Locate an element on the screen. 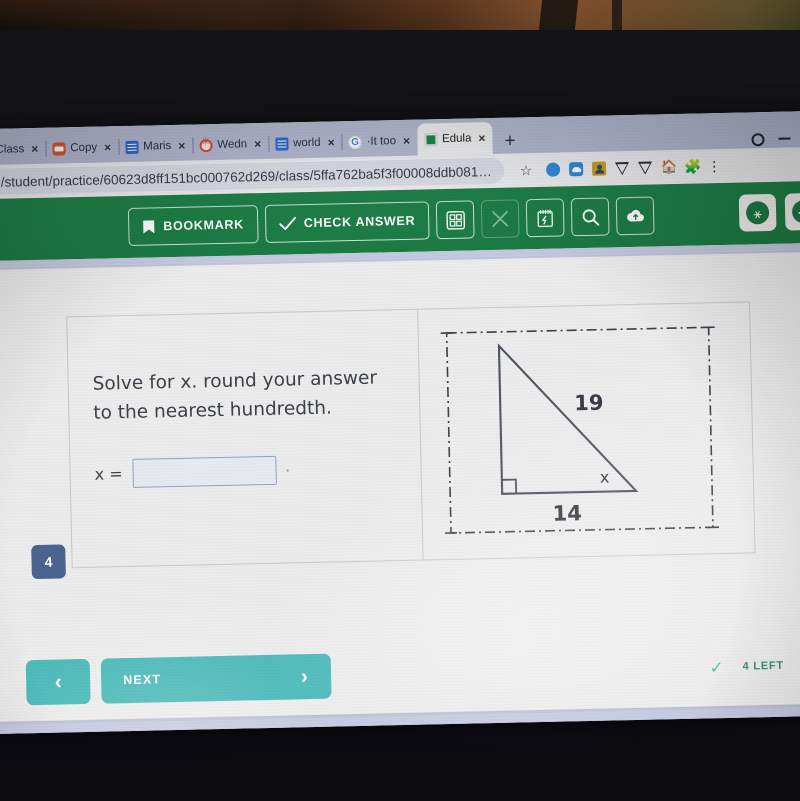 This screenshot has width=800, height=801. cloud-upload-icon is located at coordinates (635, 215).